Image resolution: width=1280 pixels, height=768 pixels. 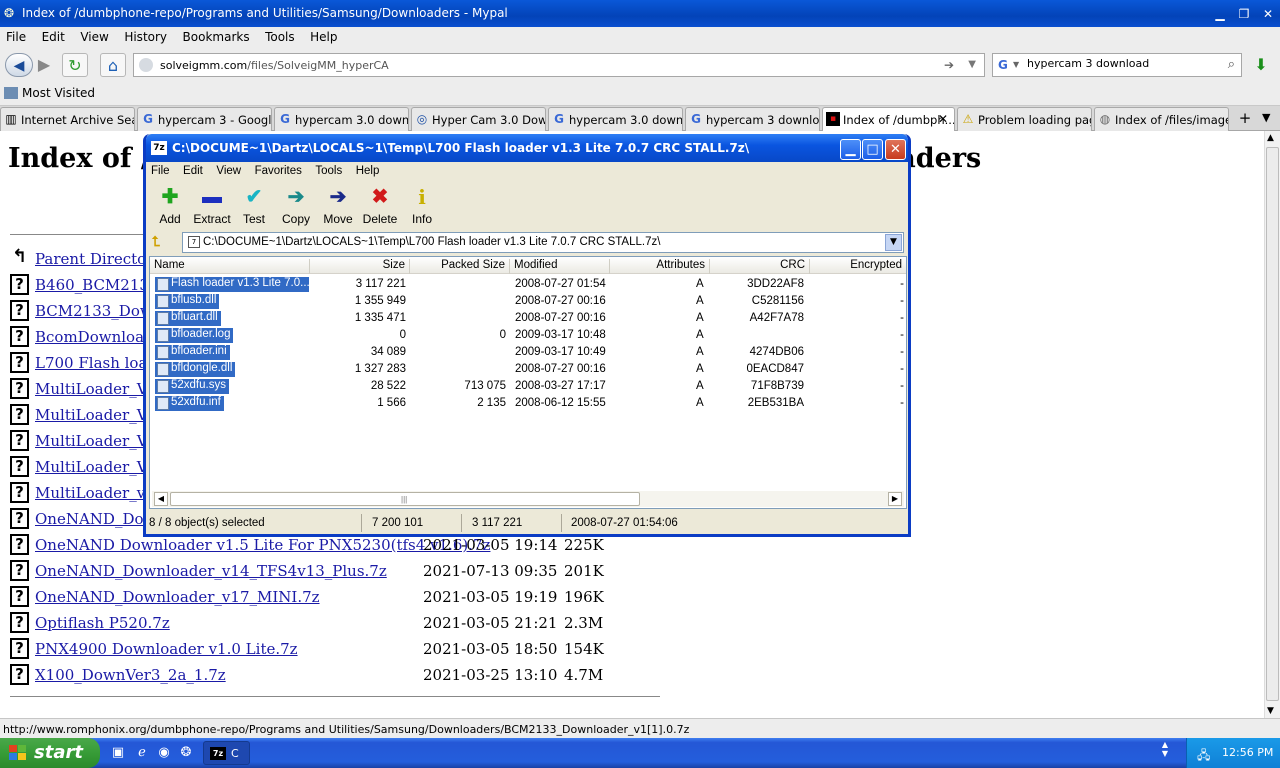 What do you see at coordinates (94, 311) in the screenshot?
I see `file-link: BCM2133_Dow` at bounding box center [94, 311].